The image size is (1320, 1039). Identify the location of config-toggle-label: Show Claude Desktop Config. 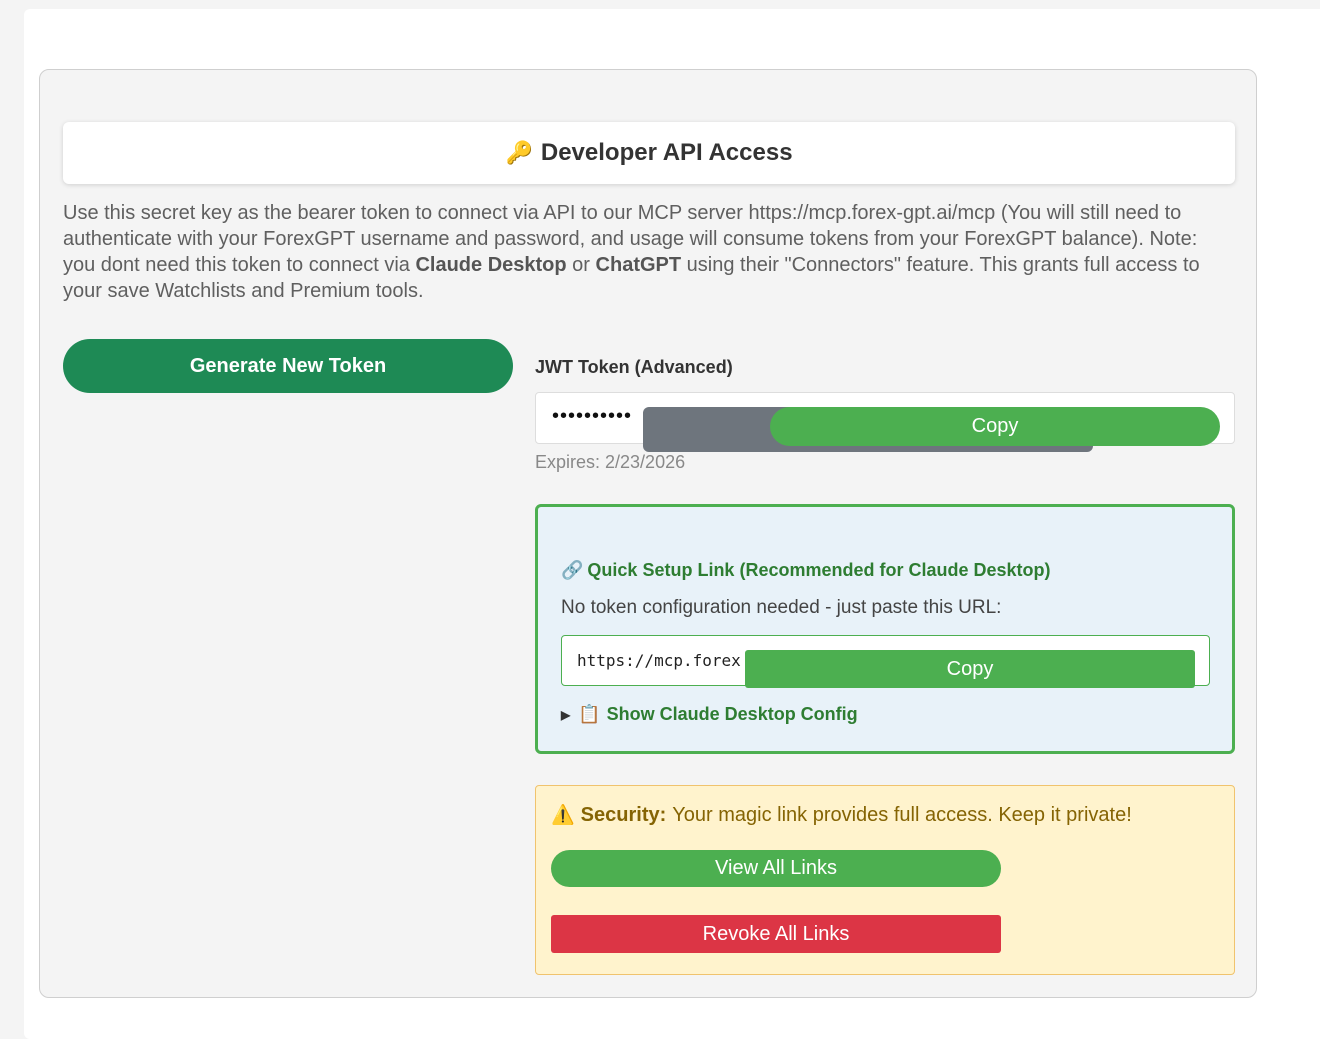
(732, 714).